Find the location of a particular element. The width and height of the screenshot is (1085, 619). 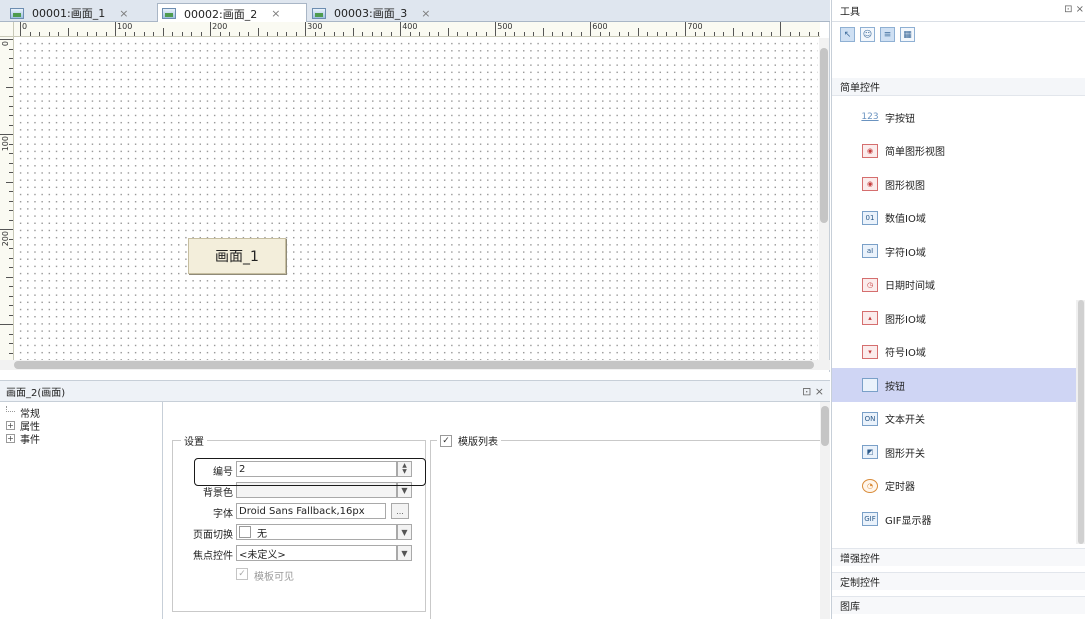

user-icon: ☺ is located at coordinates (867, 34).